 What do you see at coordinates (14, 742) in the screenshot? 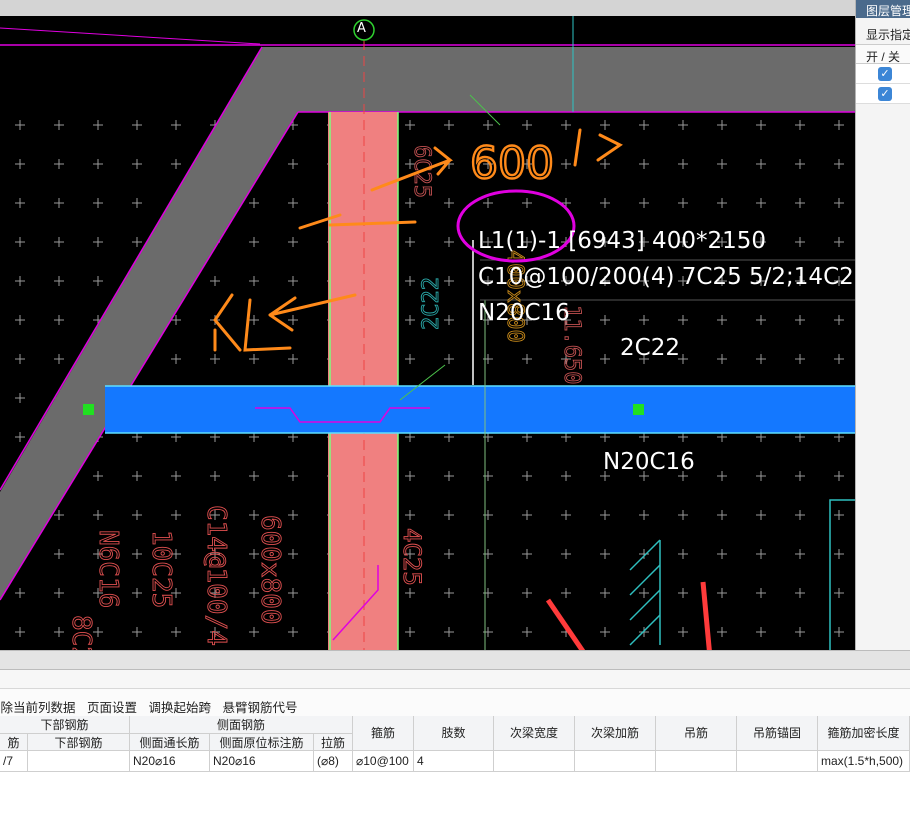
I see `header-col0: 筋` at bounding box center [14, 742].